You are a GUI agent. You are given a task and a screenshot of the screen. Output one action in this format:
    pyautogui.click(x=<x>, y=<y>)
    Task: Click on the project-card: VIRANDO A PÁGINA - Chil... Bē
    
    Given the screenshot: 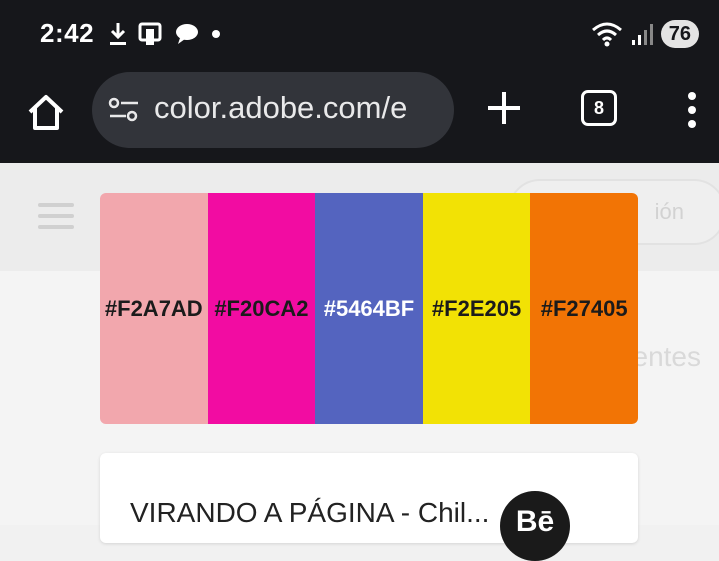 What is the action you would take?
    pyautogui.click(x=369, y=507)
    